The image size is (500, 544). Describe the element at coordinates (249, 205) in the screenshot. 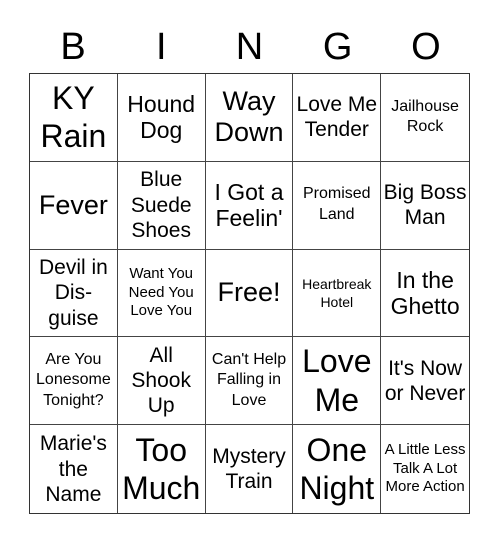

I see `bingo-cell: I Got a Feelin'` at that location.